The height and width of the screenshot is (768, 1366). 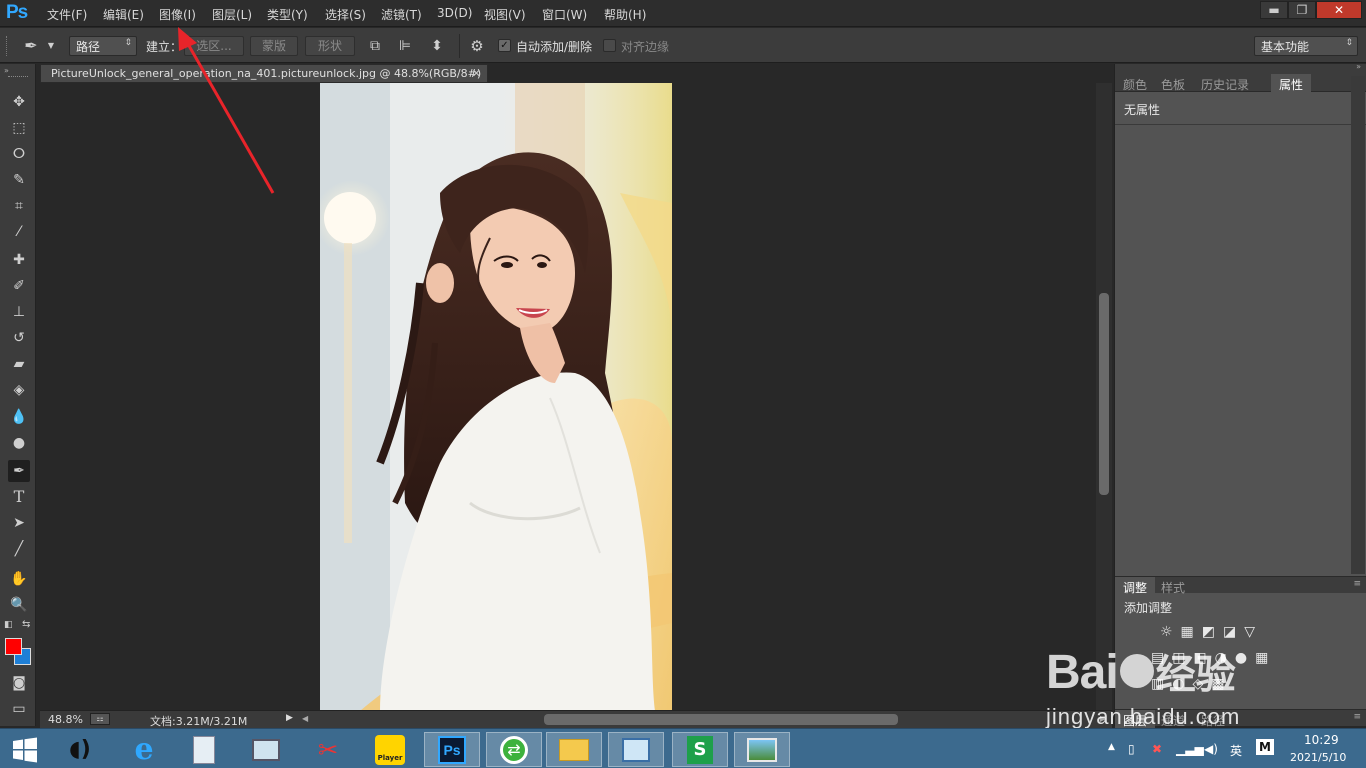 What do you see at coordinates (19, 286) in the screenshot?
I see `brush-tool-icon: ✐` at bounding box center [19, 286].